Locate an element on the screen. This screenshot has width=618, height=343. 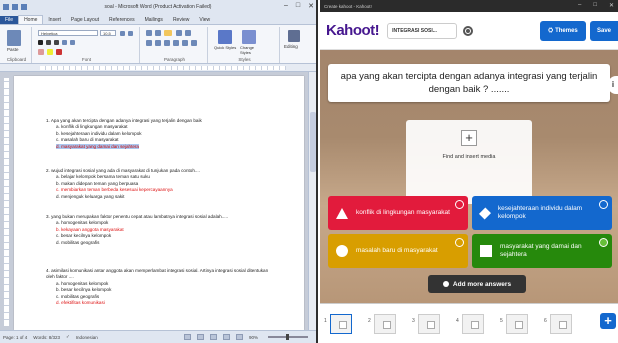
horizontal-ruler is located at coordinates (158, 68).